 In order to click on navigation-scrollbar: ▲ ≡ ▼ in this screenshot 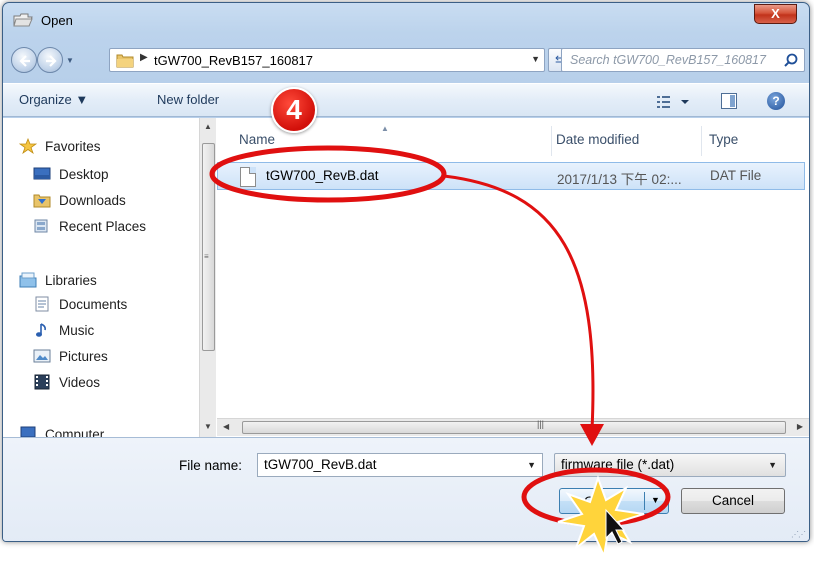, I will do `click(207, 277)`.